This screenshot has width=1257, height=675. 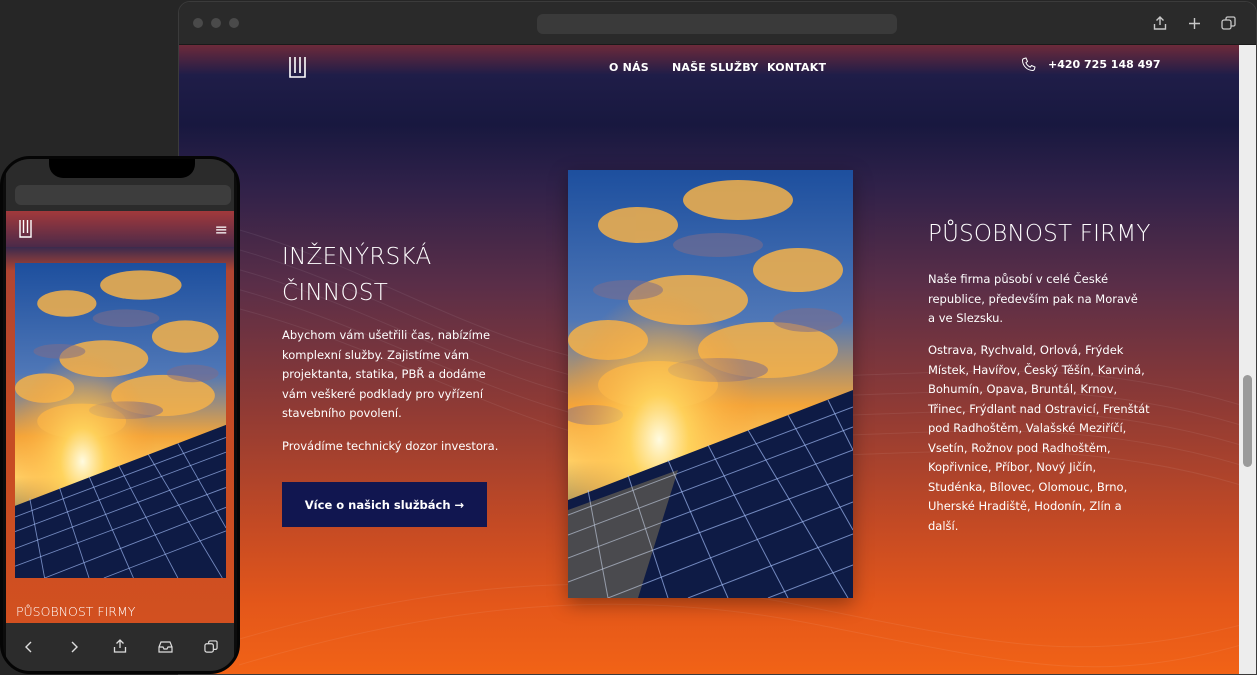 I want to click on scope-heading: PŮSOBNOST FIRMY, so click(x=1039, y=234).